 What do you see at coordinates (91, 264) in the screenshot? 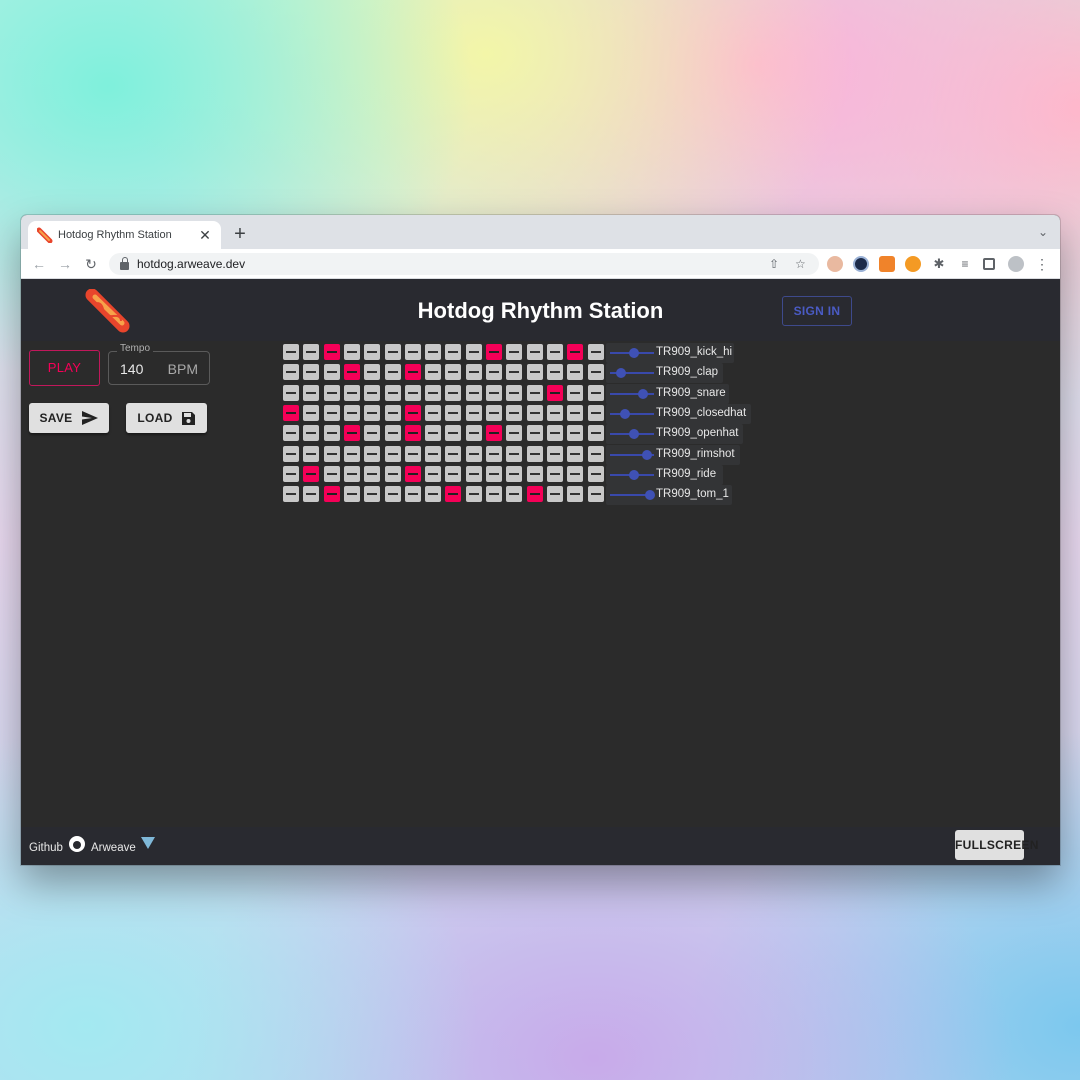
I see `reload-icon: ↻` at bounding box center [91, 264].